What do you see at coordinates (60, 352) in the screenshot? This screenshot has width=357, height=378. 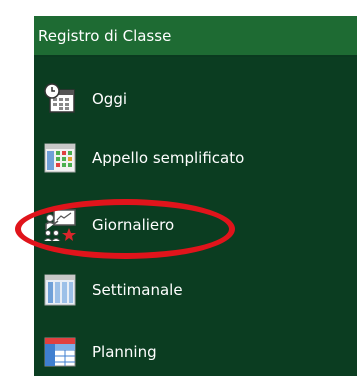 I see `planning-table-icon` at bounding box center [60, 352].